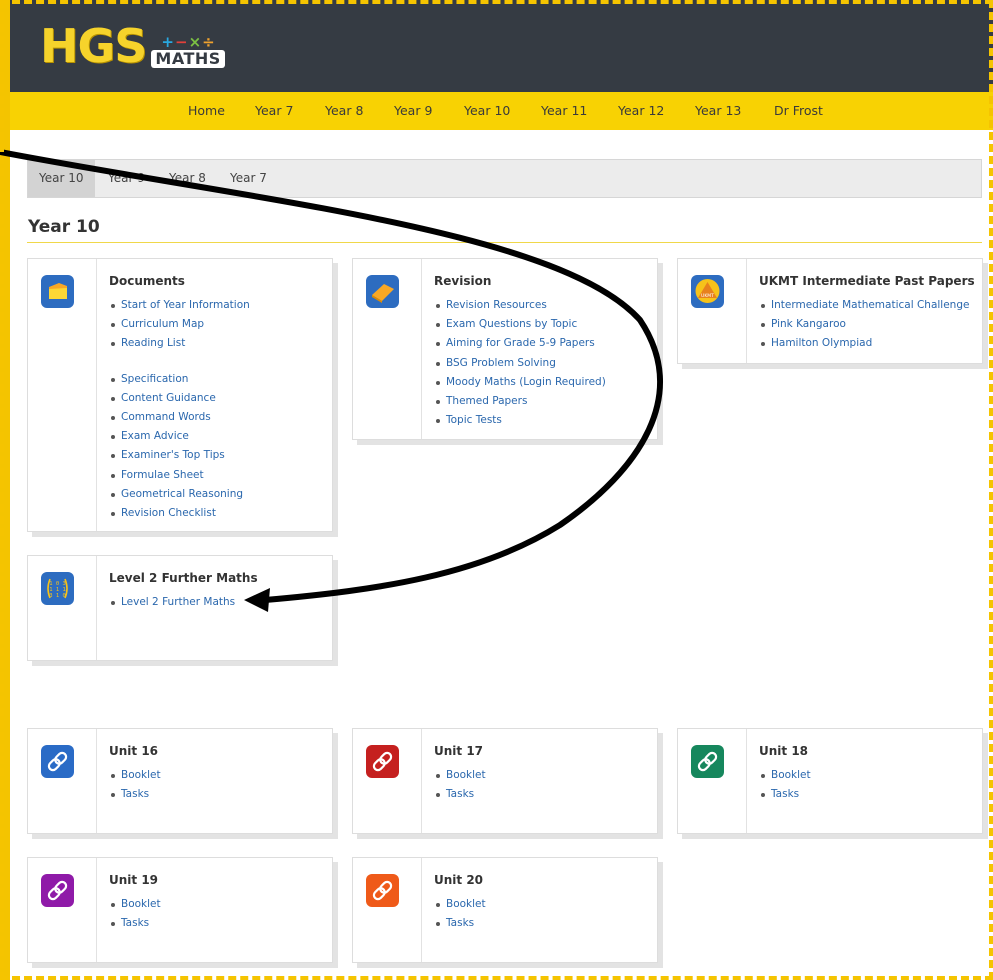 This screenshot has width=993, height=980. Describe the element at coordinates (179, 494) in the screenshot. I see `link-geometrical-reasoning: Geometrical Reasoning` at that location.